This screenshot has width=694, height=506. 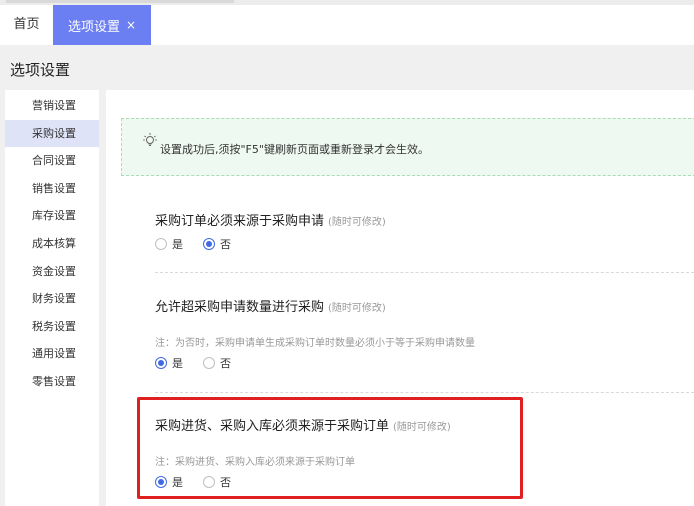 What do you see at coordinates (52, 327) in the screenshot?
I see `sidebar-item-tax: 税务设置` at bounding box center [52, 327].